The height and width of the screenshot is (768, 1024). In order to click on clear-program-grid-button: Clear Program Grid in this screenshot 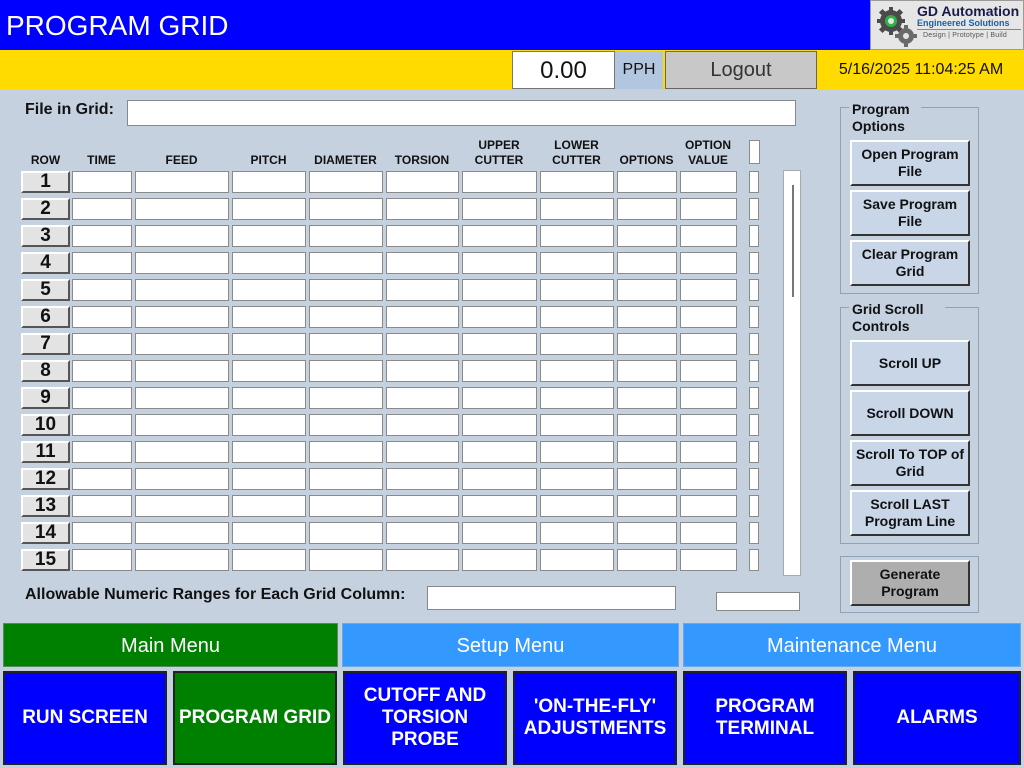, I will do `click(910, 263)`.